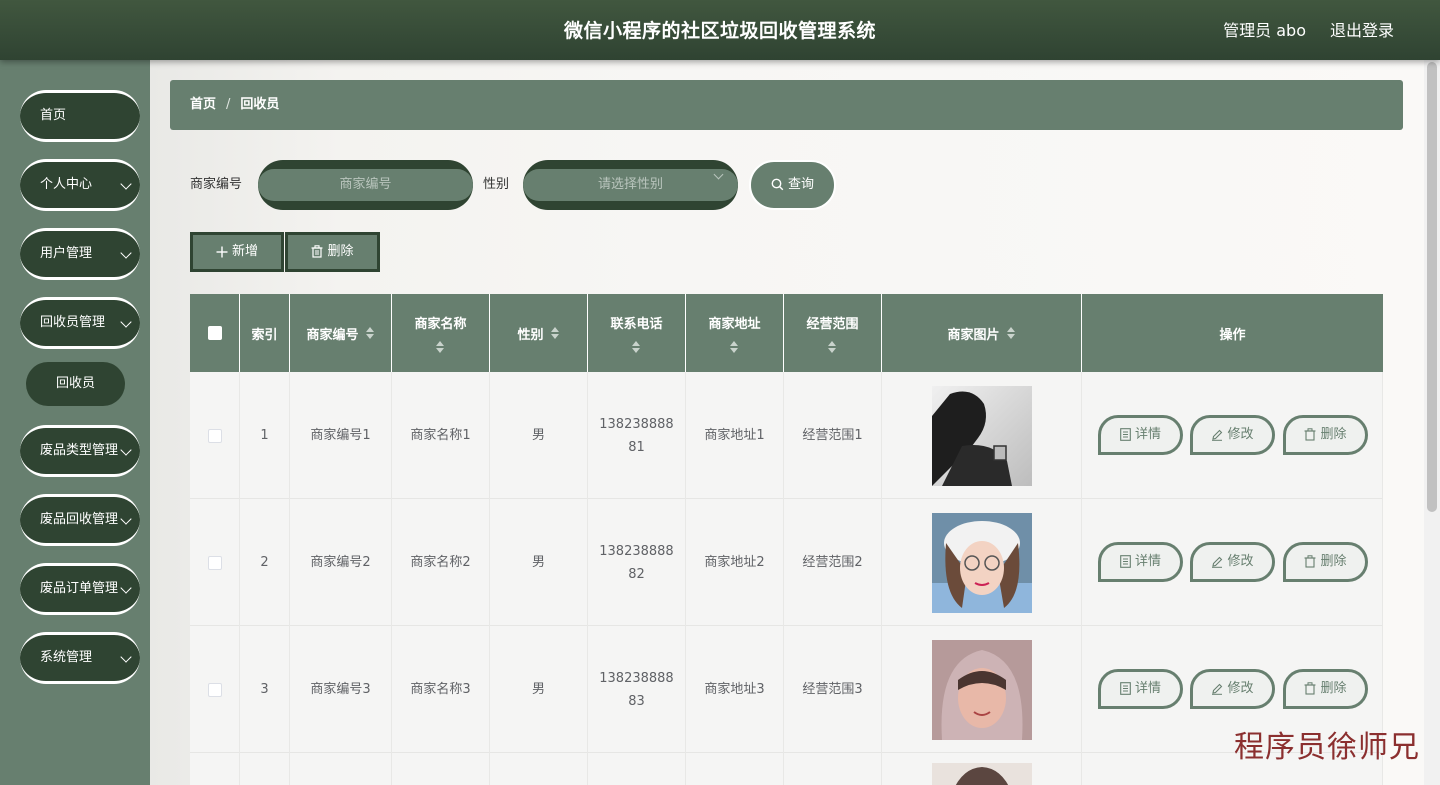 This screenshot has width=1440, height=785. I want to click on column-header-photo: 商家图片, so click(982, 333).